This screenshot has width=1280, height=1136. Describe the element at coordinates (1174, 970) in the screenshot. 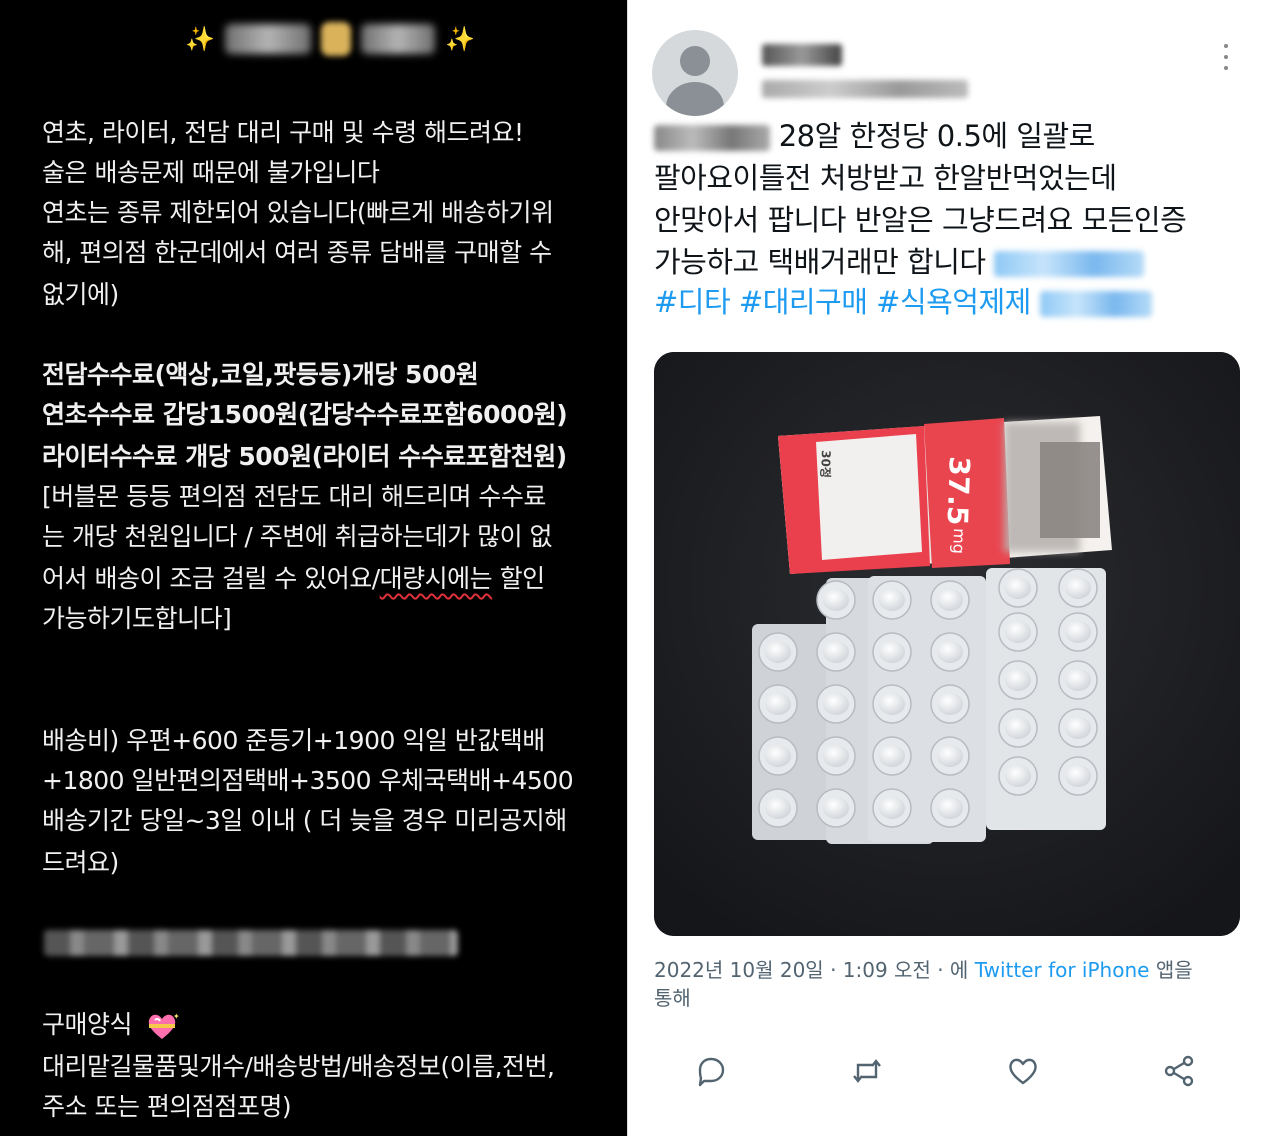

I see `via-suffix: 앱을` at that location.